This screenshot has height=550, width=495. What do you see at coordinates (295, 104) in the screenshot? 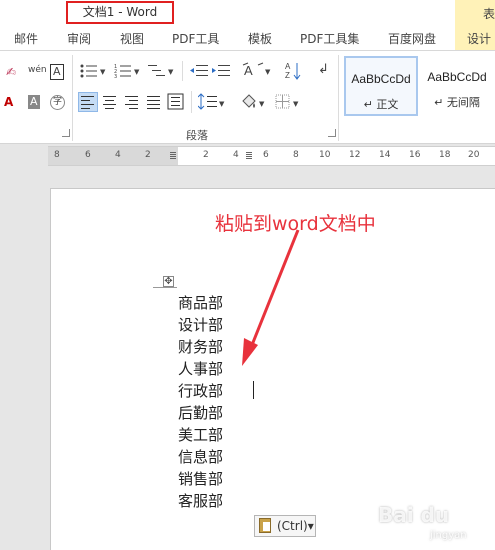
I see `borders-dropdown-icon: ▼` at bounding box center [295, 104].